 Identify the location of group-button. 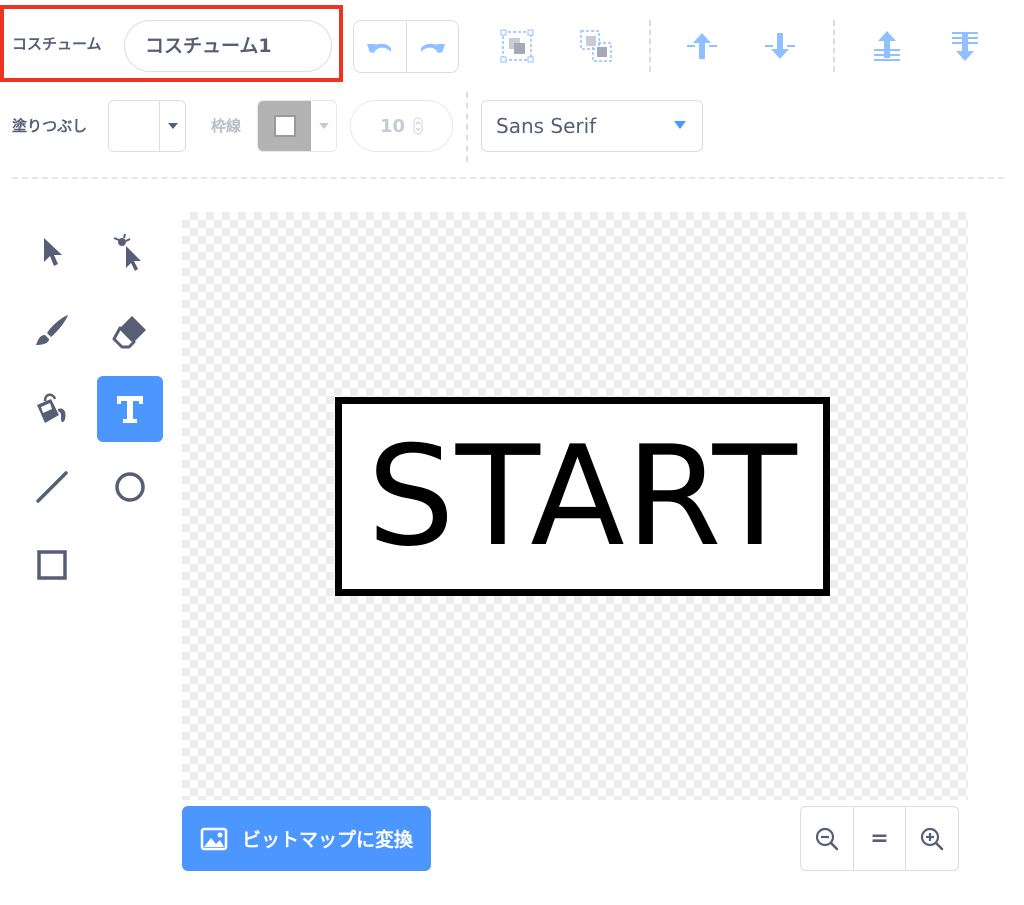
(517, 46).